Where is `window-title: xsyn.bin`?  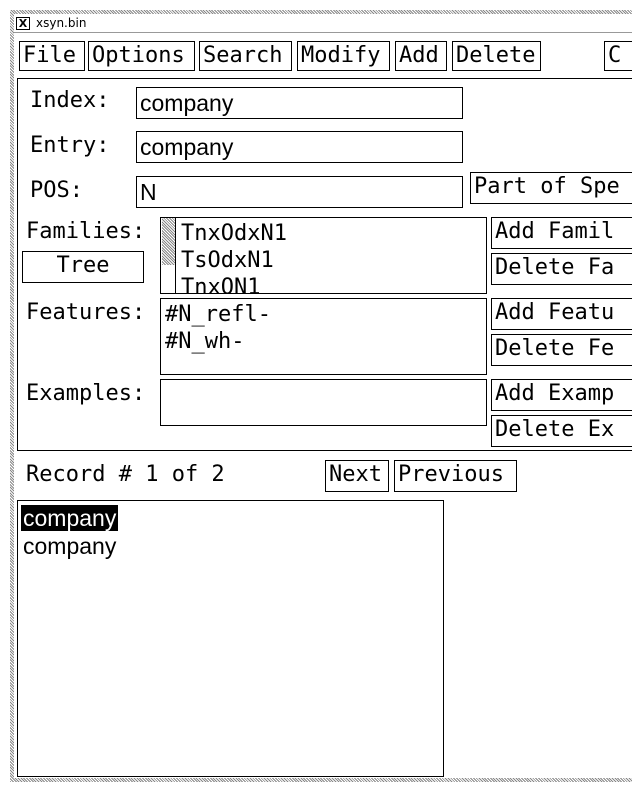 window-title: xsyn.bin is located at coordinates (61, 23).